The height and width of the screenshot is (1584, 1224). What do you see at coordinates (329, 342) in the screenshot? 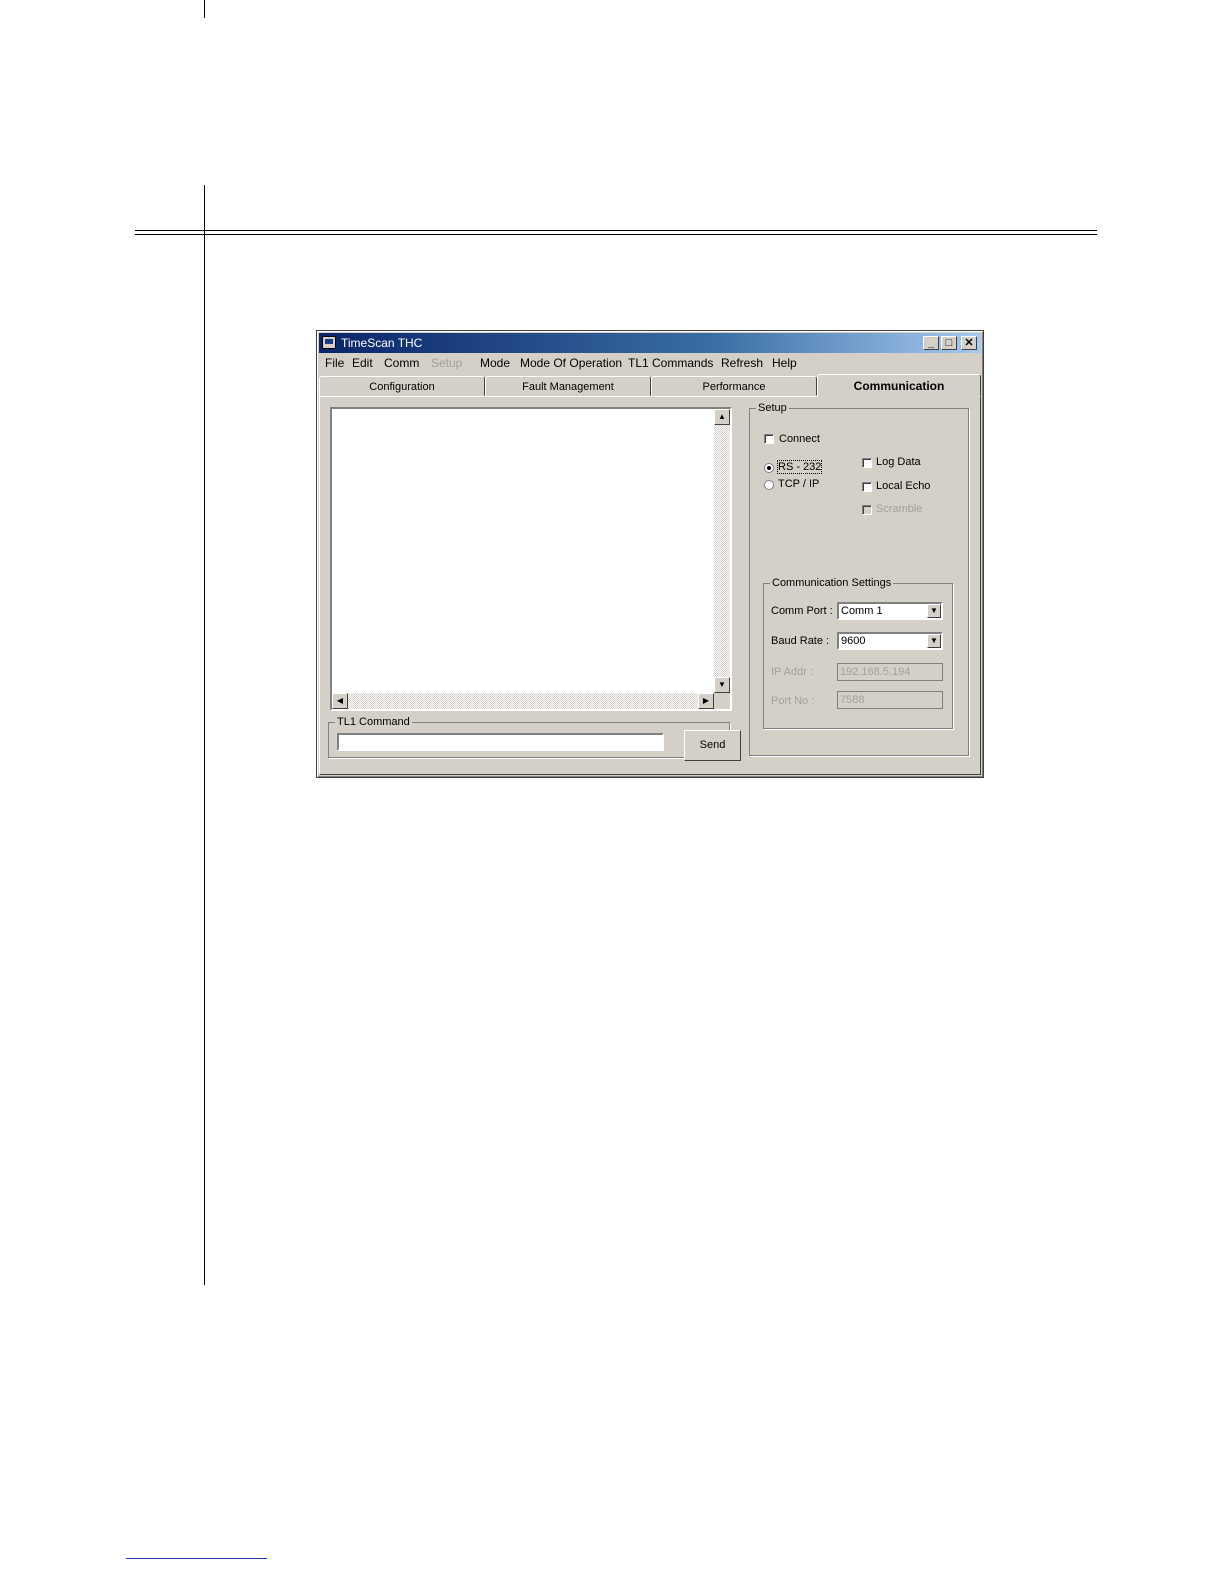
I see `app-monitor-icon` at bounding box center [329, 342].